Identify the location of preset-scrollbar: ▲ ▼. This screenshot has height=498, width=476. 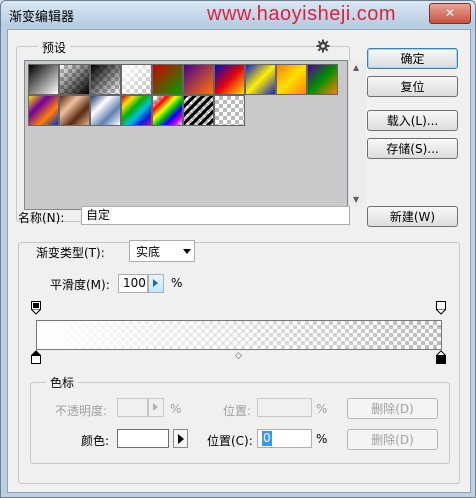
(357, 134).